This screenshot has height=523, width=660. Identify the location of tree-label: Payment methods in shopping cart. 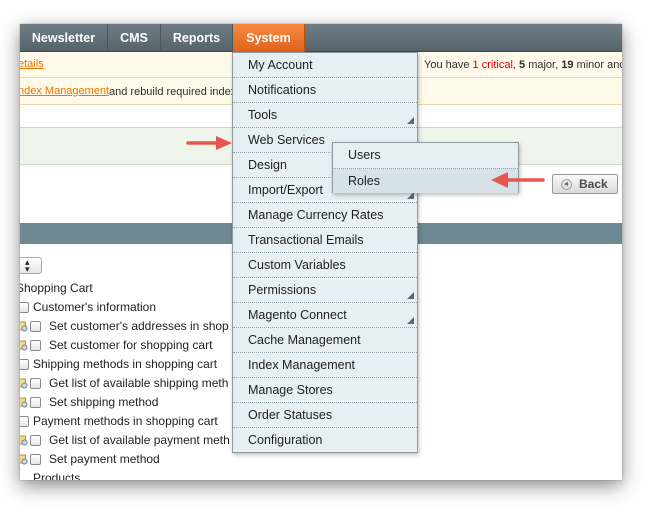
(125, 421).